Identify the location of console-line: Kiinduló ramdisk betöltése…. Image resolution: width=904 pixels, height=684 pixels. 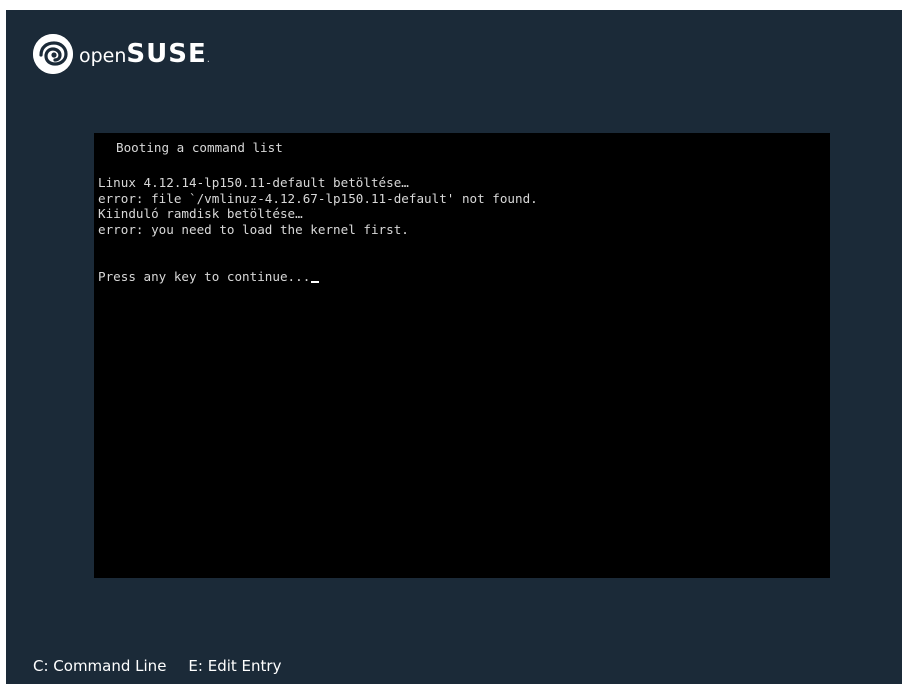
(200, 213).